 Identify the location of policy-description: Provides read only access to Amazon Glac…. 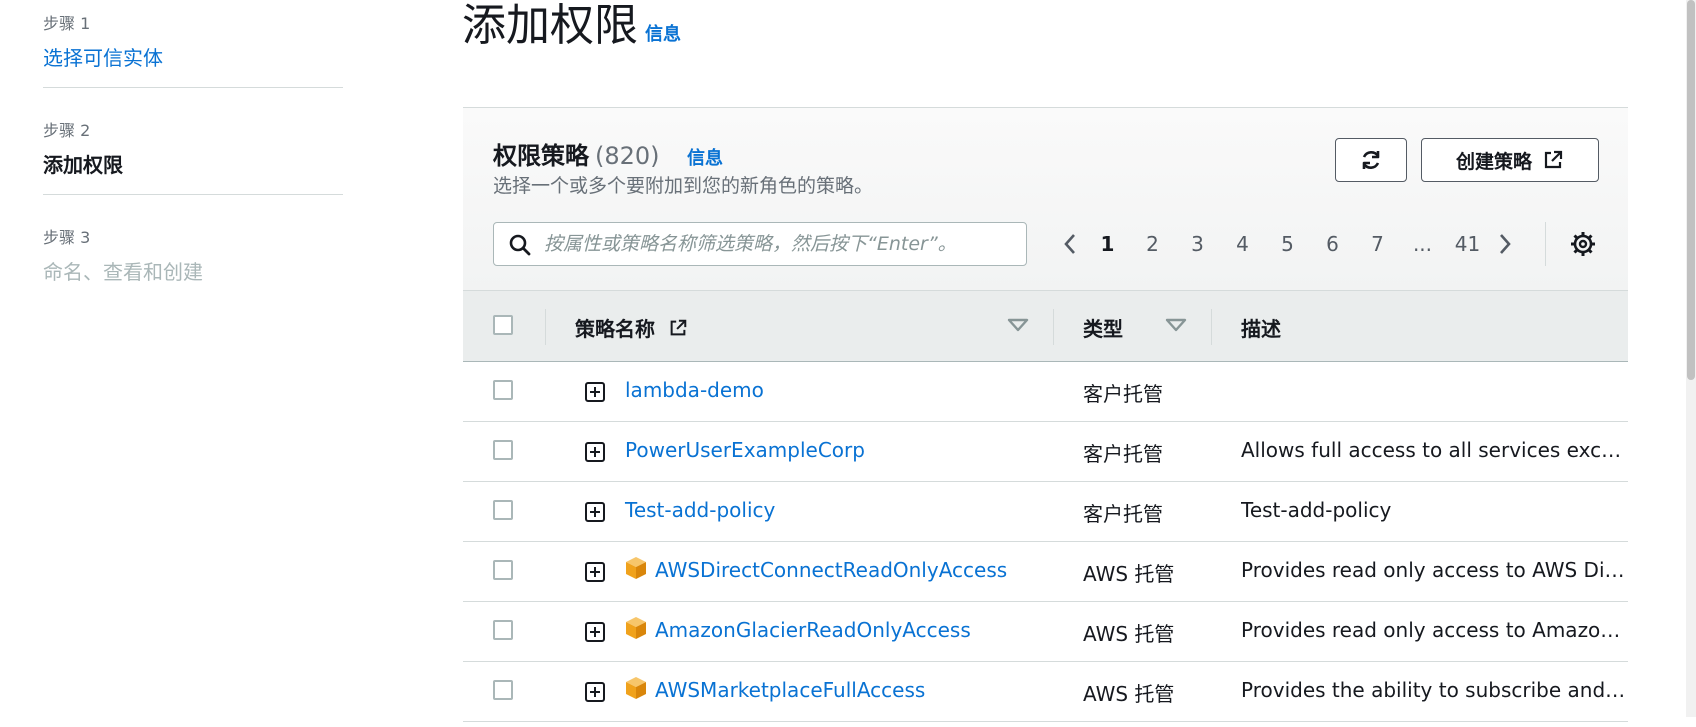
(1433, 630).